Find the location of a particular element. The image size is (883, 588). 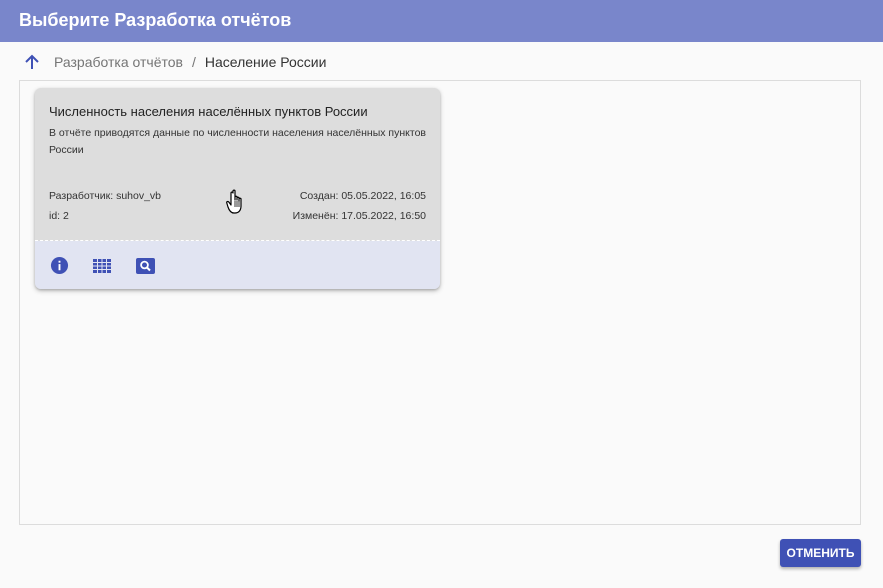

report-card-created: Создан: 05.05.2022, 16:05 is located at coordinates (362, 196).